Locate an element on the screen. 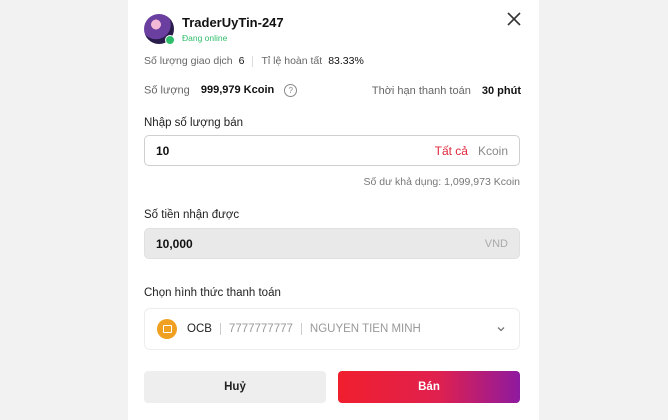  quantity-label: Số lượng is located at coordinates (167, 90).